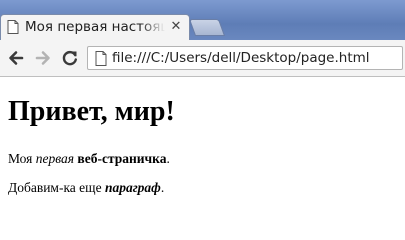 The image size is (405, 240). Describe the element at coordinates (70, 58) in the screenshot. I see `reload-icon` at that location.